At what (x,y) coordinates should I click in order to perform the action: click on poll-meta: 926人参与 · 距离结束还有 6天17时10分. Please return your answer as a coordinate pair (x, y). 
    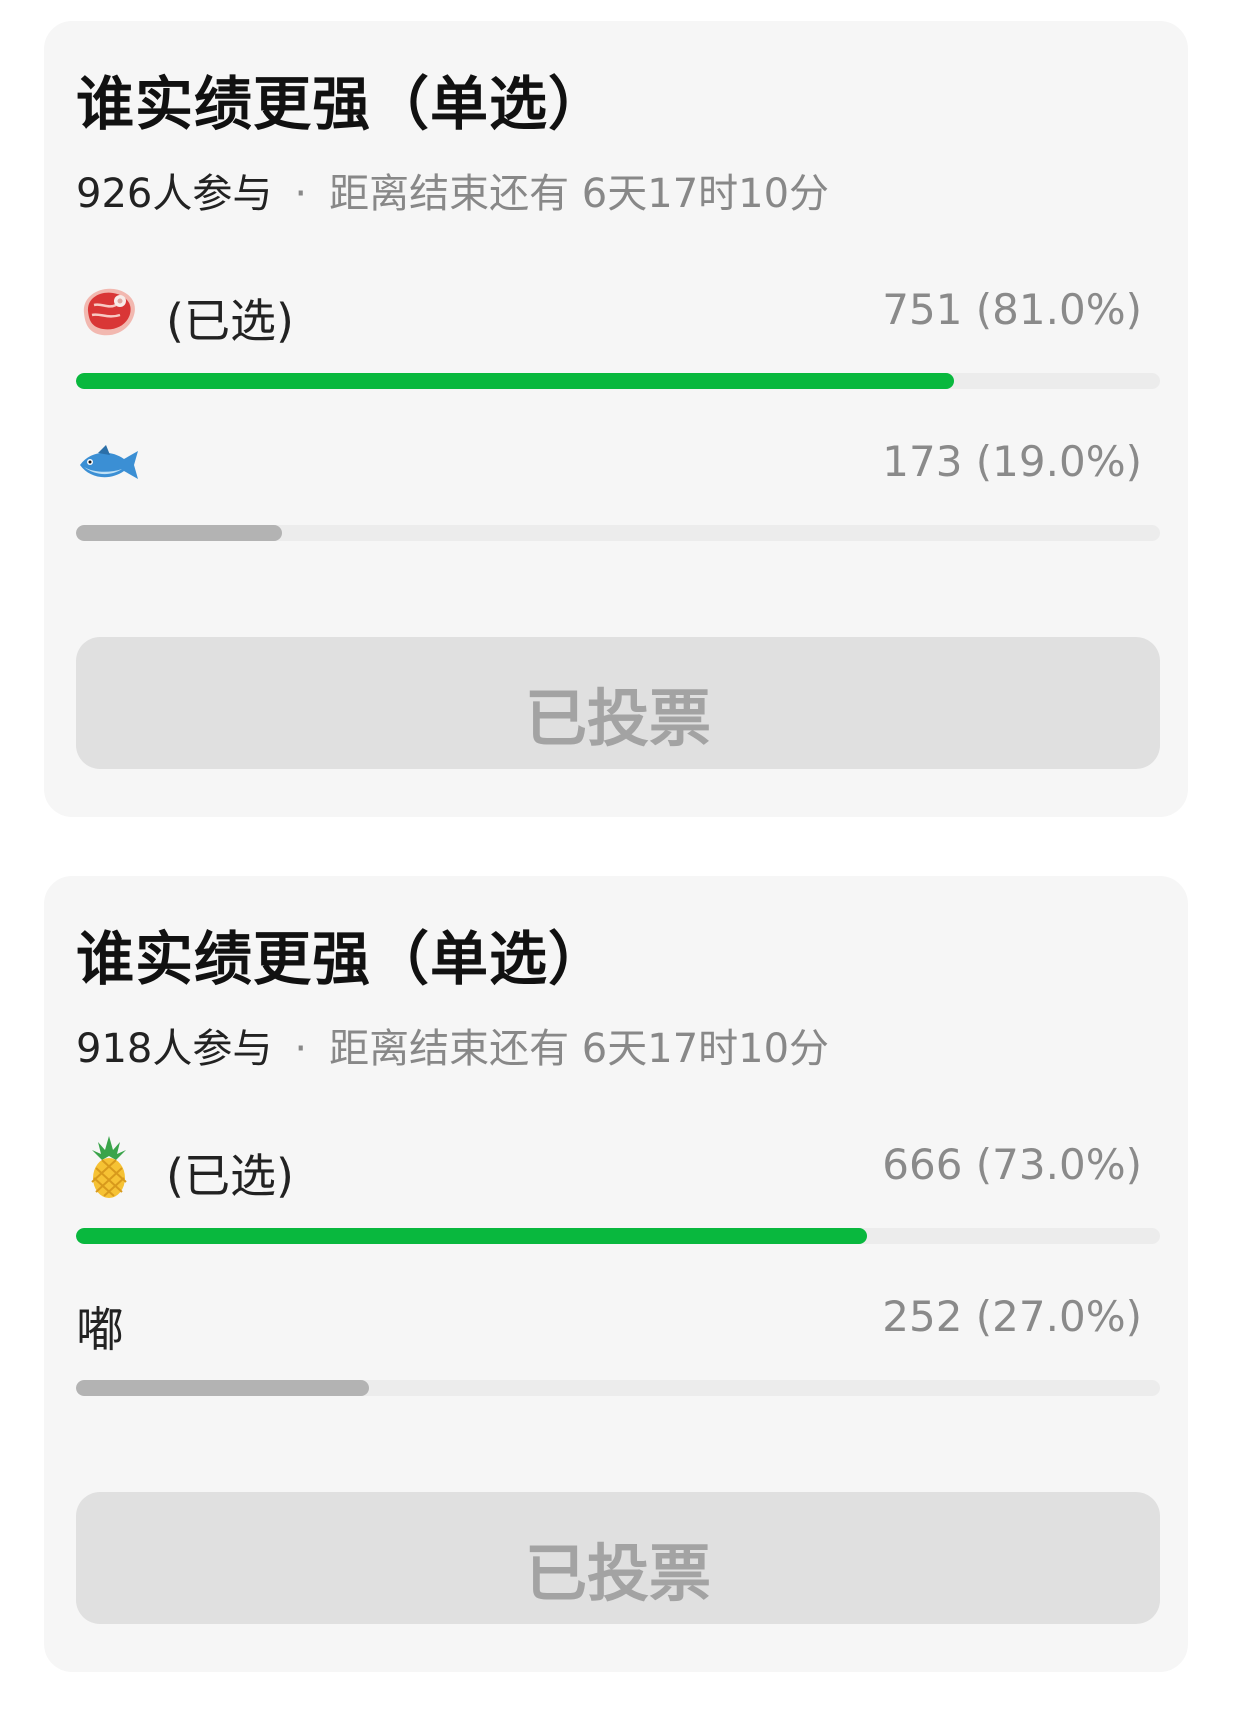
    Looking at the image, I should click on (452, 190).